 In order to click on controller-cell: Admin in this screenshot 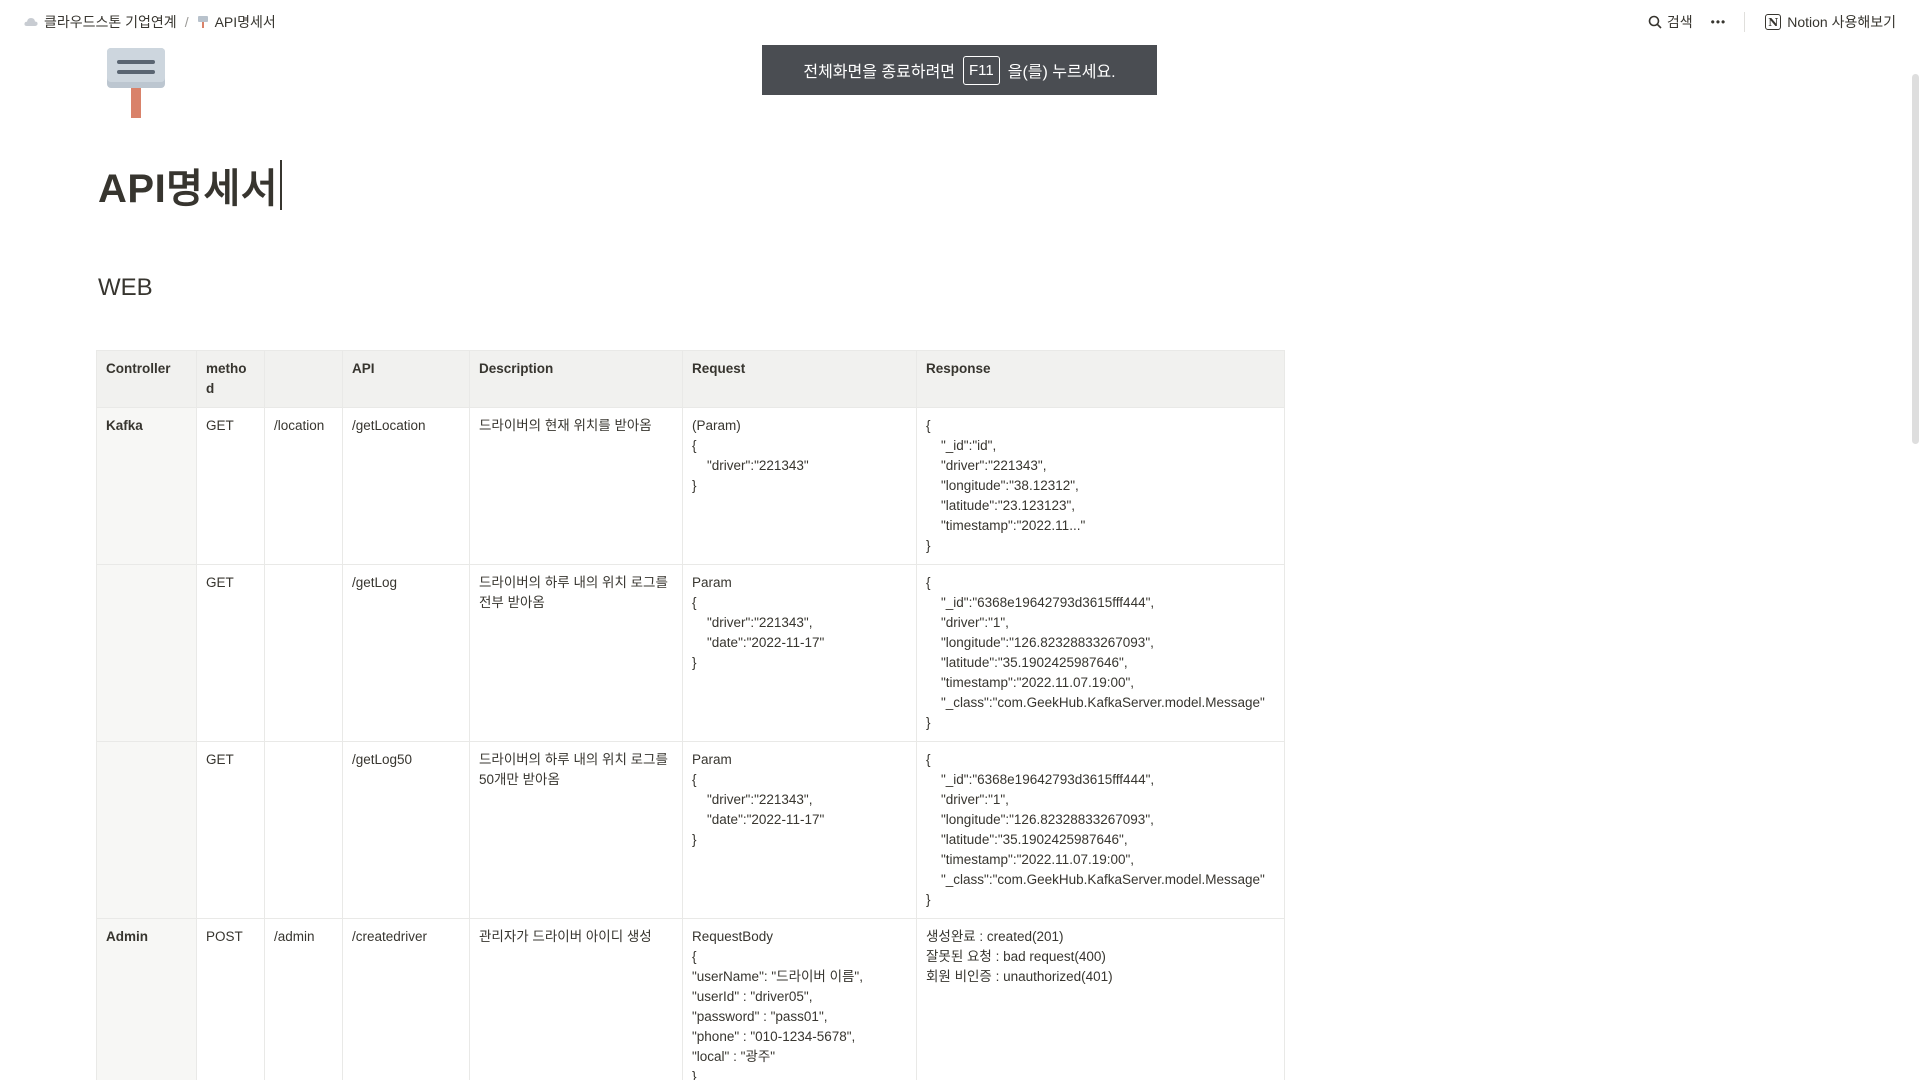, I will do `click(146, 999)`.